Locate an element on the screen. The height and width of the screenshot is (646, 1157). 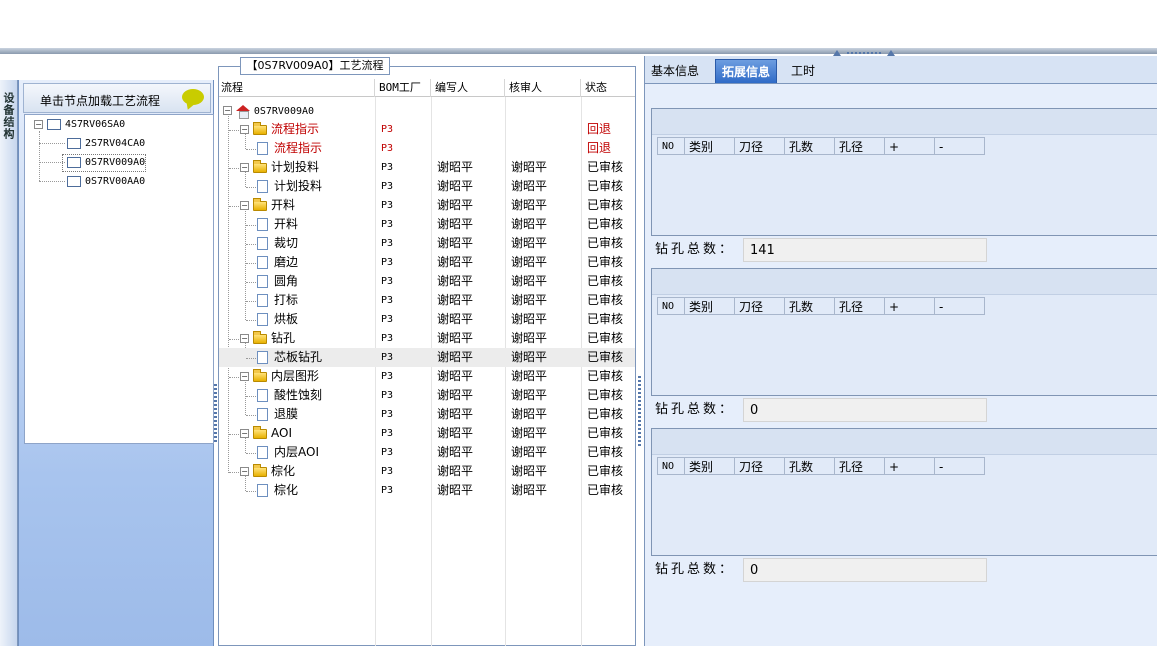
process-step-row: 退膜 P3 谢昭平 谢昭平 已审核 is located at coordinates (427, 414).